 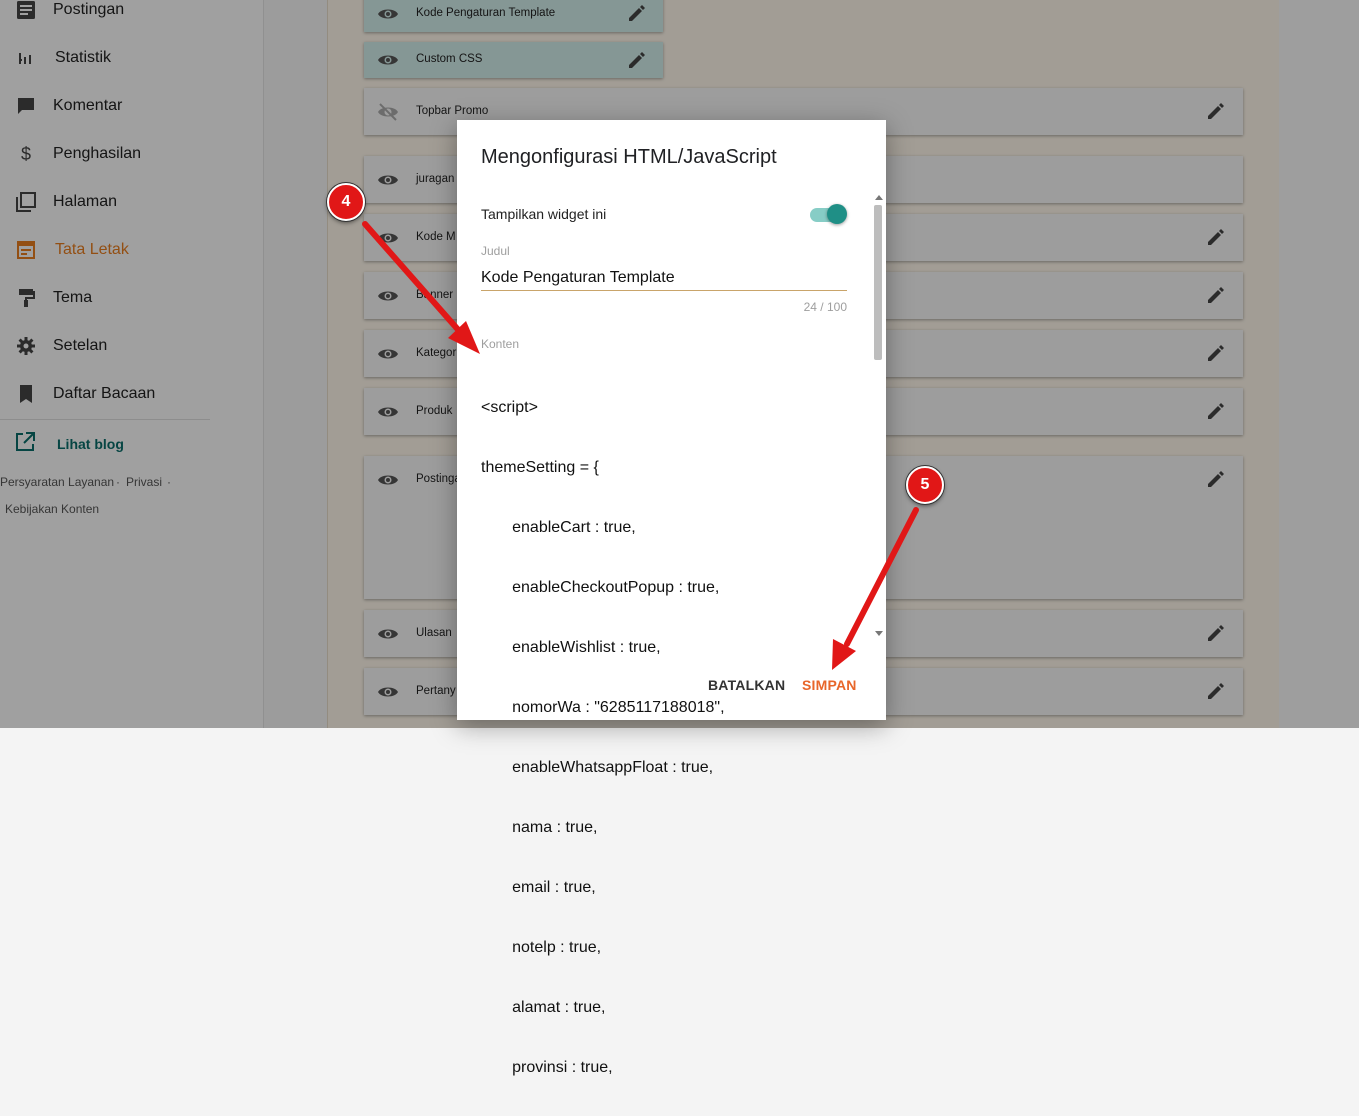 What do you see at coordinates (558, 527) in the screenshot?
I see `code-line: enableCart : true,` at bounding box center [558, 527].